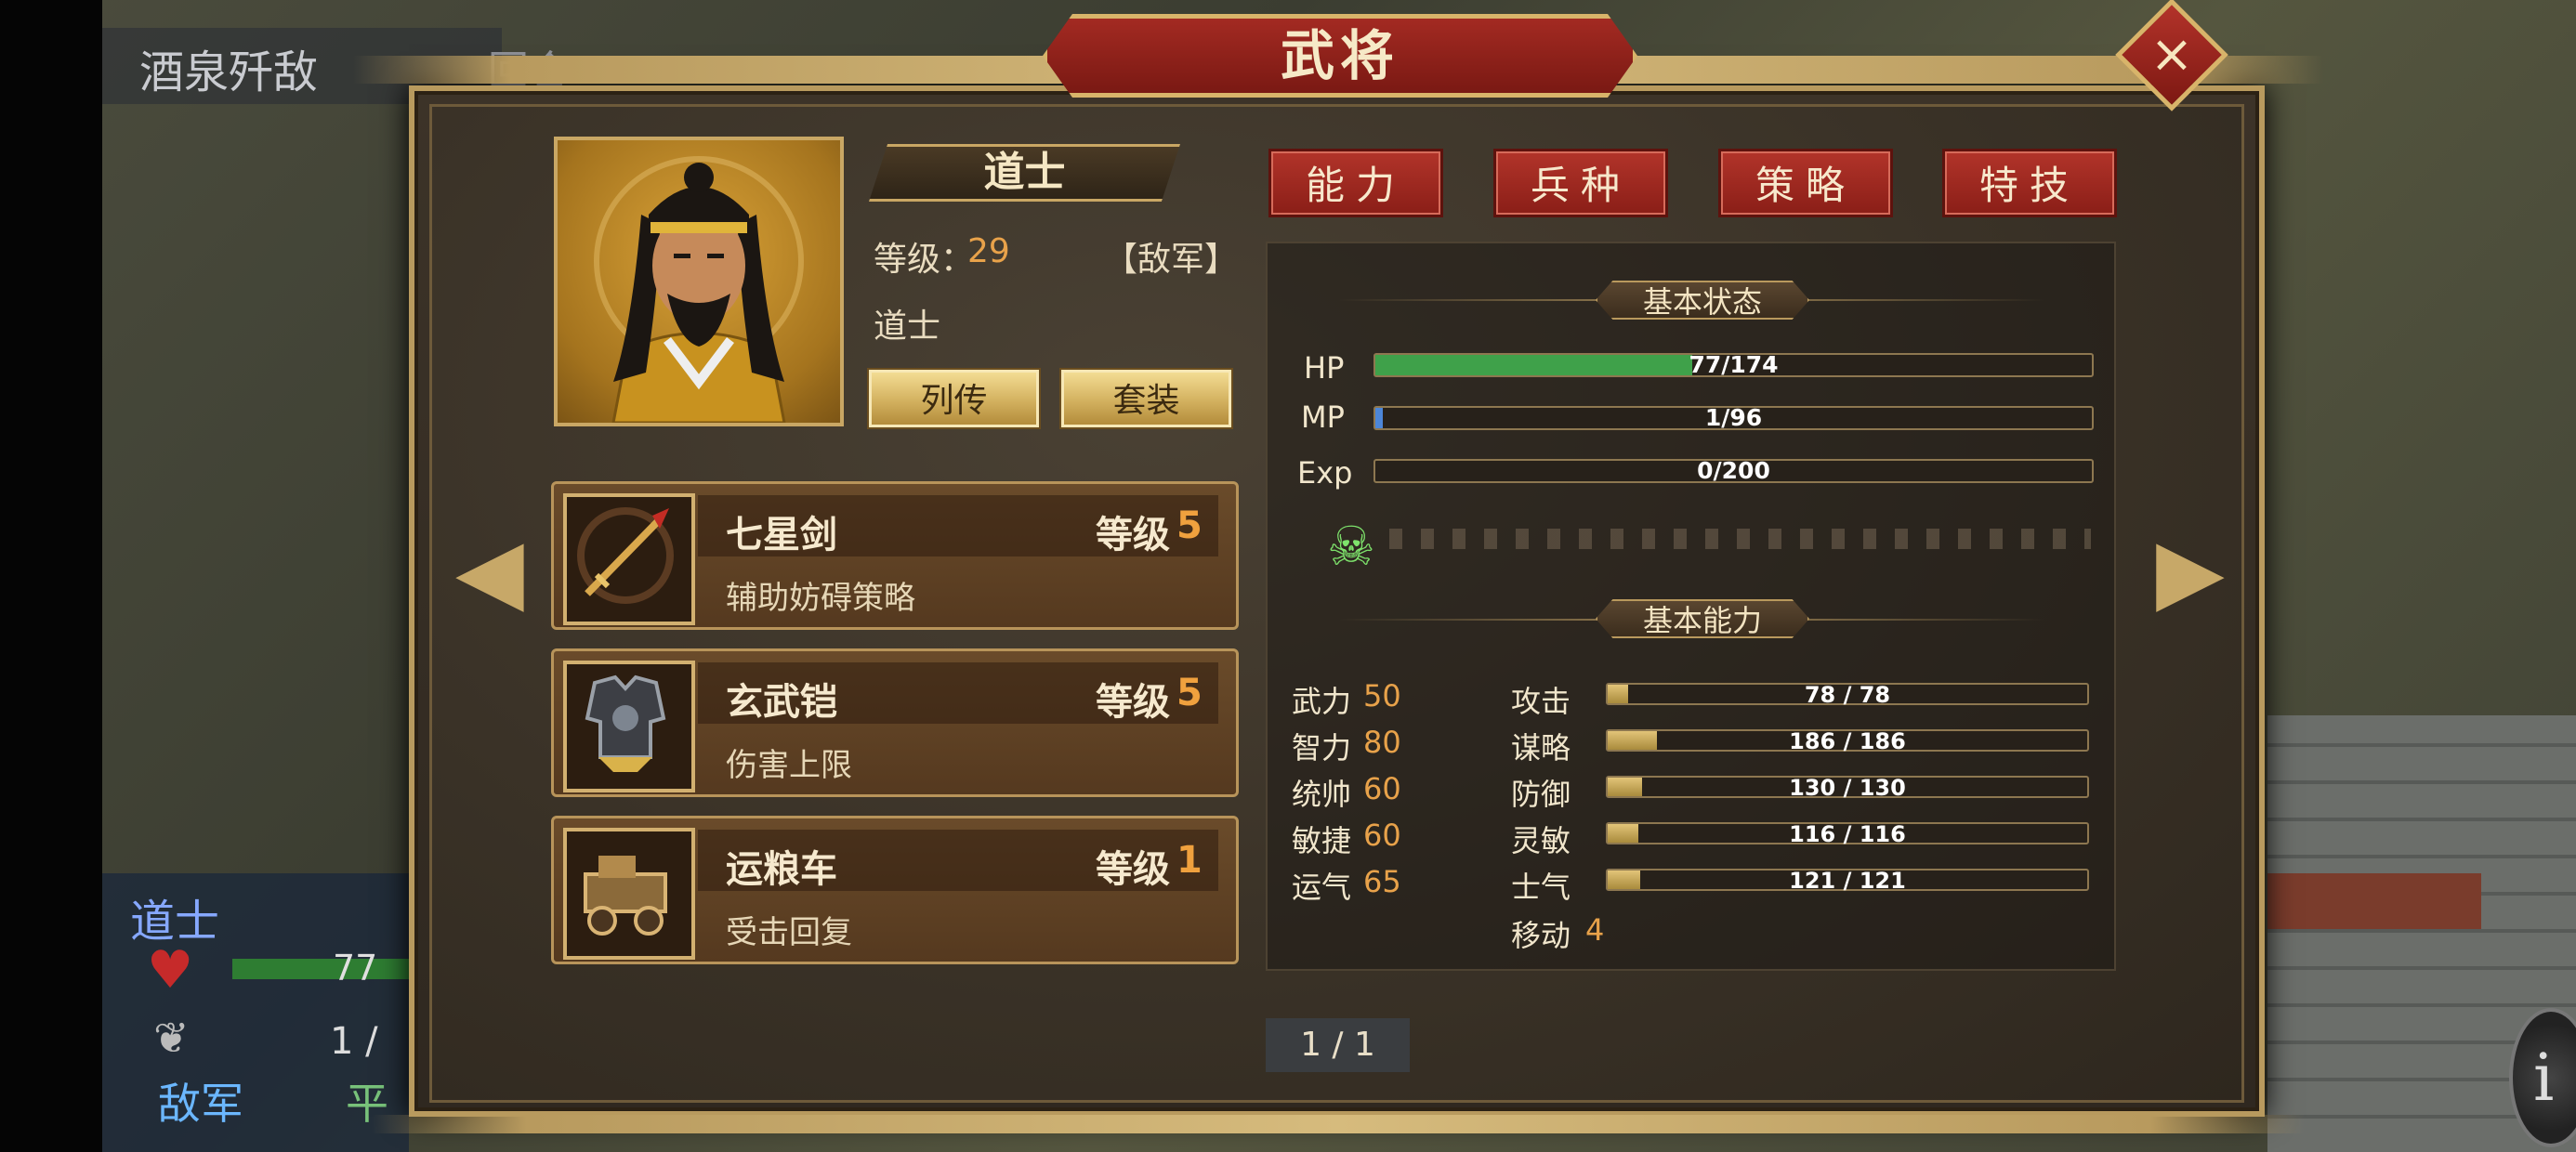 Image resolution: width=2576 pixels, height=1152 pixels. Describe the element at coordinates (1322, 840) in the screenshot. I see `attr-name-agility: 敏捷` at that location.